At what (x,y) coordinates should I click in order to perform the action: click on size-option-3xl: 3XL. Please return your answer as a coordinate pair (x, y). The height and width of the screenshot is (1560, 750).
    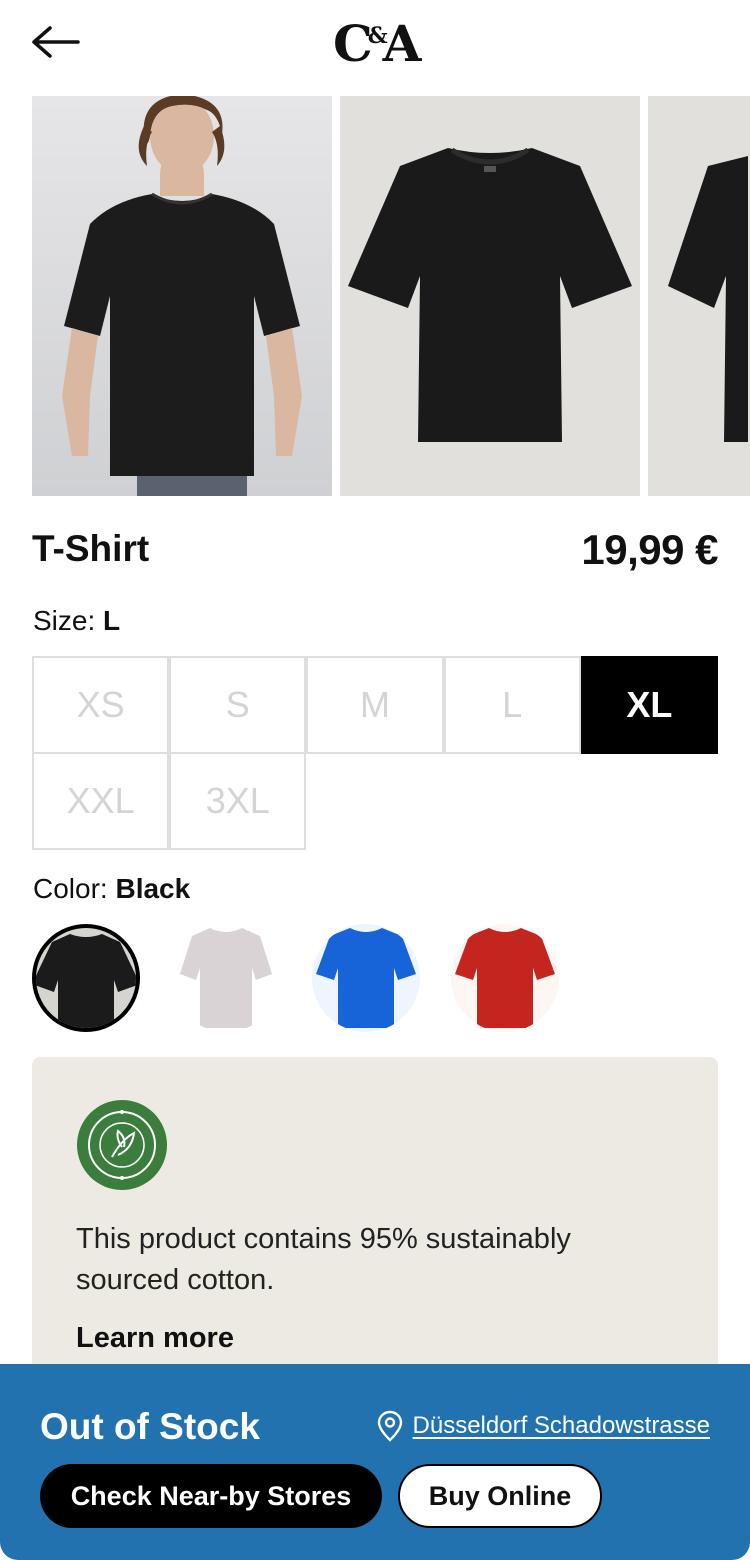
    Looking at the image, I should click on (238, 801).